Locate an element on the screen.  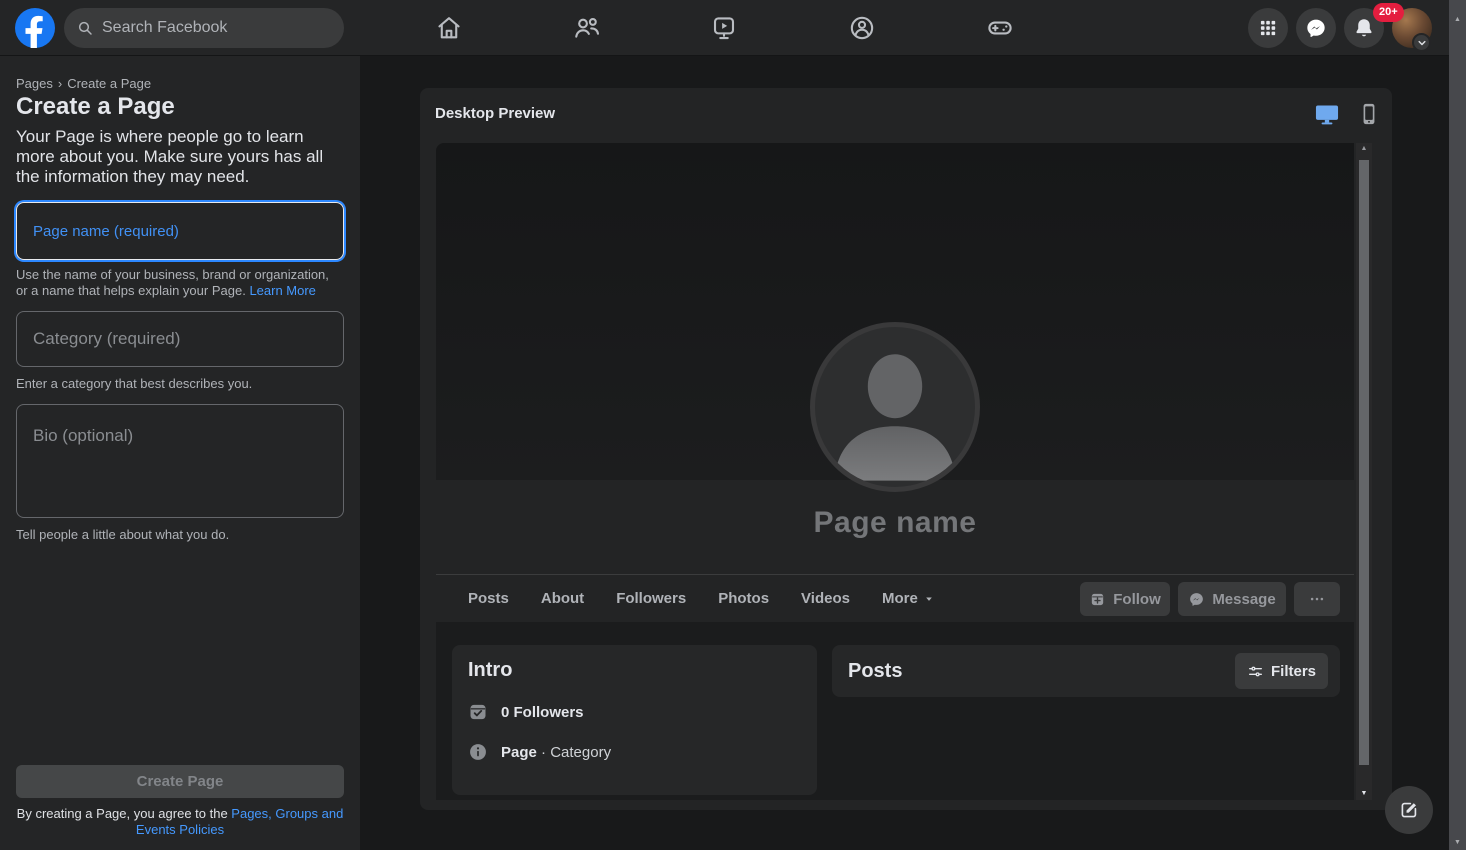
apps-grid-icon is located at coordinates (1268, 28).